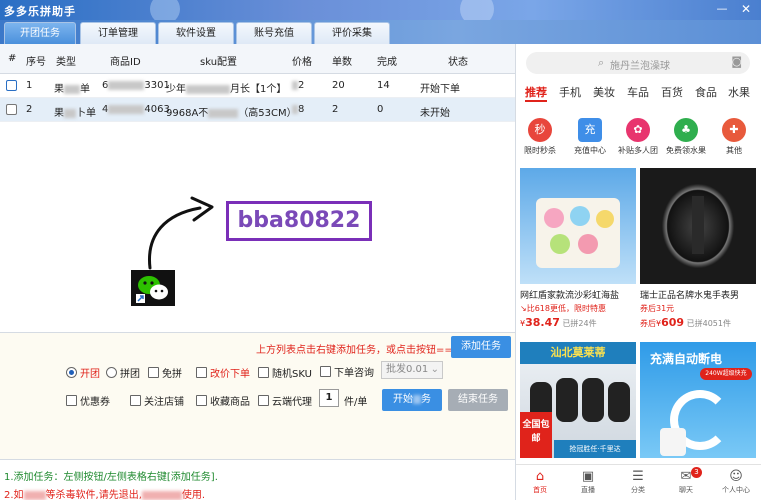 The width and height of the screenshot is (761, 500). I want to click on product-image: 充满自动断电 240W超级快充, so click(698, 400).